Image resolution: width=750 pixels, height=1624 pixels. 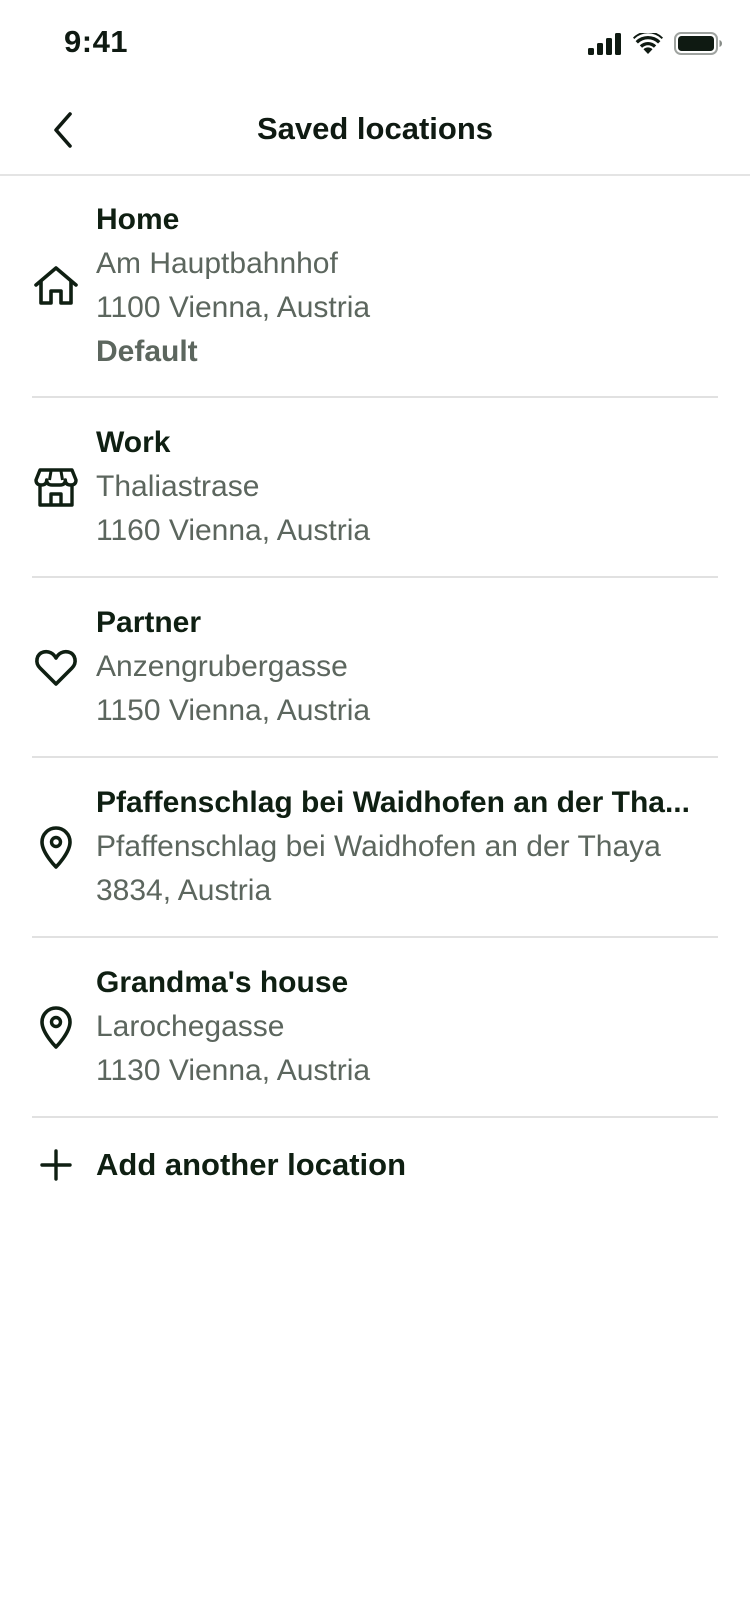 I want to click on status-time: 9:41, so click(x=96, y=41).